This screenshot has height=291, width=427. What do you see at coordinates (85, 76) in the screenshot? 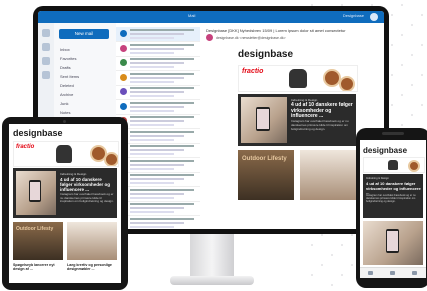
I see `folder-item: Sent Items` at bounding box center [85, 76].